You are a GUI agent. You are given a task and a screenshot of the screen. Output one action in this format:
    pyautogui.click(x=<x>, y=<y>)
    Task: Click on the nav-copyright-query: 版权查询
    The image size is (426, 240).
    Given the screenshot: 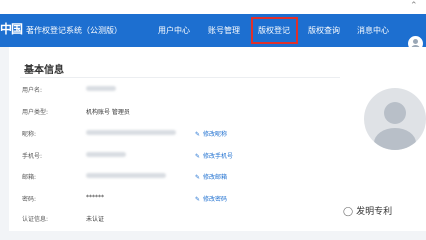 What is the action you would take?
    pyautogui.click(x=324, y=30)
    